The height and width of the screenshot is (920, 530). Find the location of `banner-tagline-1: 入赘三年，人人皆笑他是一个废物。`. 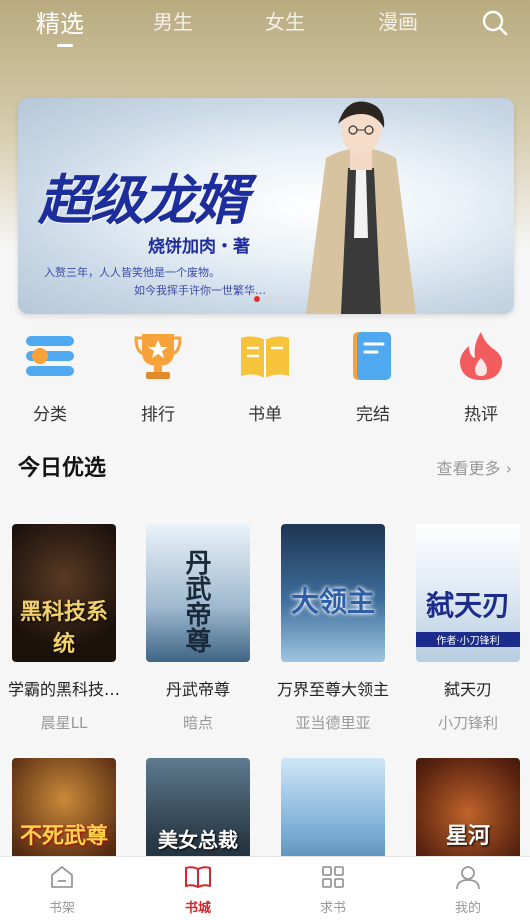

banner-tagline-1: 入赘三年，人人皆笑他是一个废物。 is located at coordinates (132, 272).